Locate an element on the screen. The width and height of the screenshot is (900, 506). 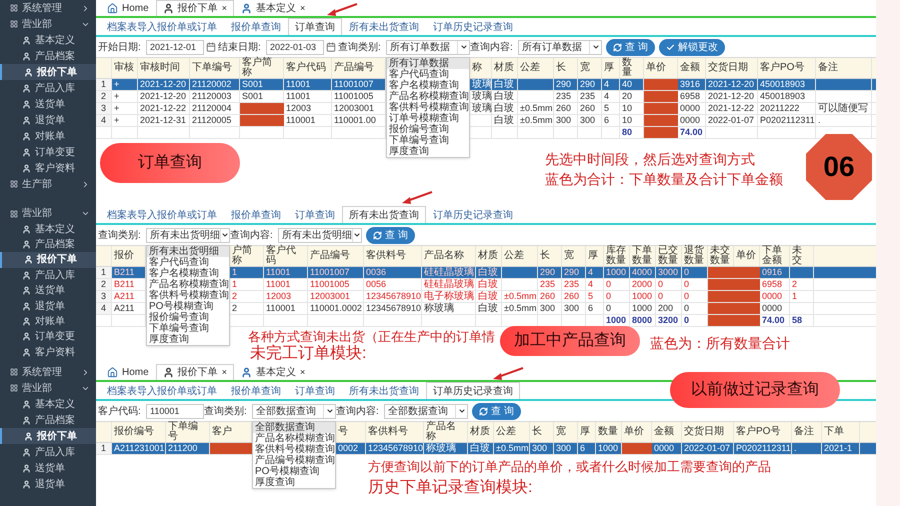
query-button: 解锁更改 is located at coordinates (691, 47).